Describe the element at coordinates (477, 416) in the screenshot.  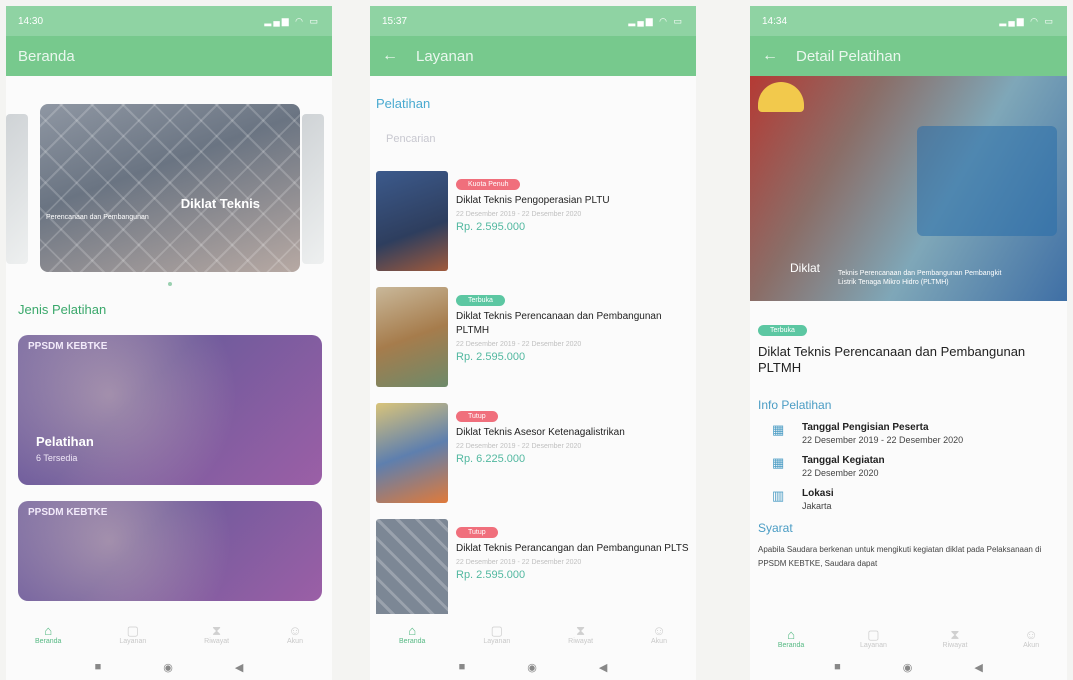
I see `status-badge: Tutup` at that location.